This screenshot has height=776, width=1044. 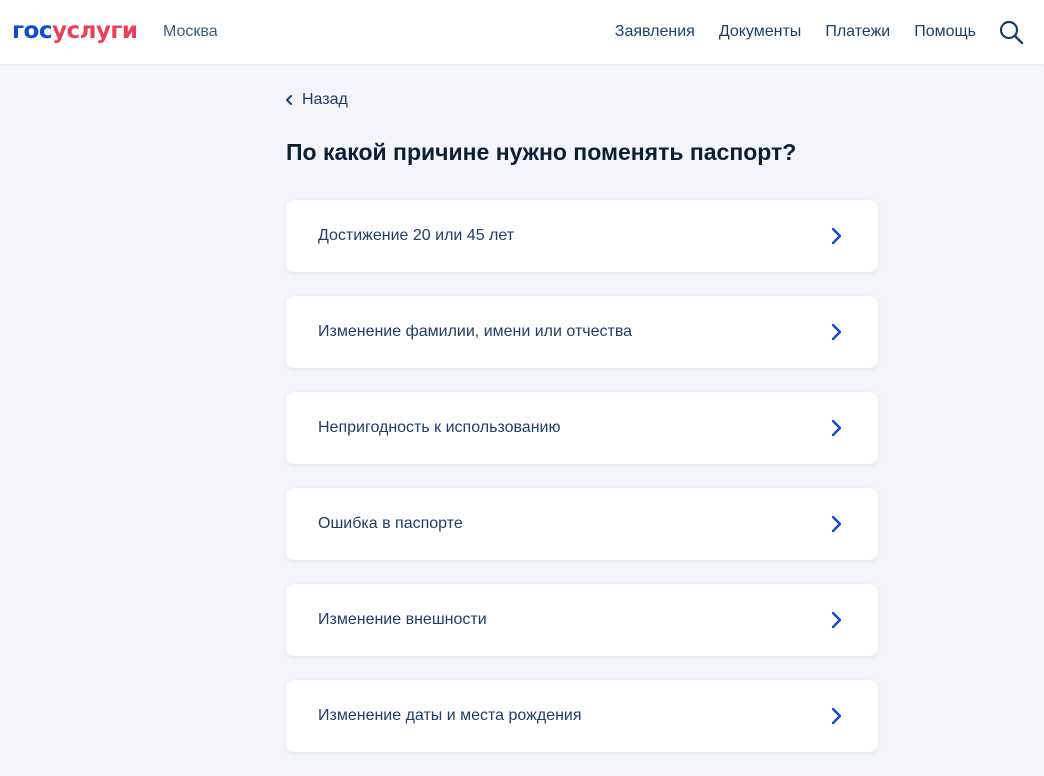 What do you see at coordinates (760, 32) in the screenshot?
I see `nav-documents: Документы` at bounding box center [760, 32].